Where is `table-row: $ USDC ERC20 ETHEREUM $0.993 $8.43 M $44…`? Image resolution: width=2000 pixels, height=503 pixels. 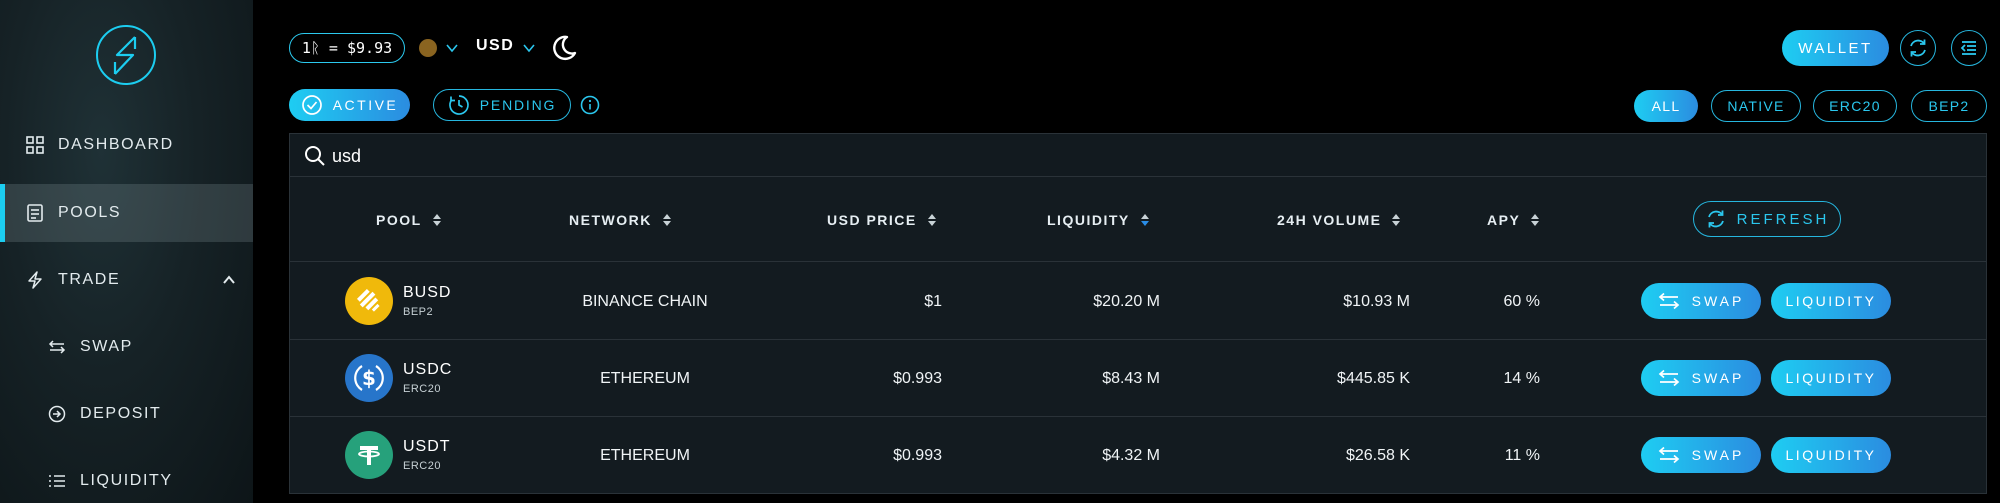
table-row: $ USDC ERC20 ETHEREUM $0.993 $8.43 M $44… is located at coordinates (1138, 378).